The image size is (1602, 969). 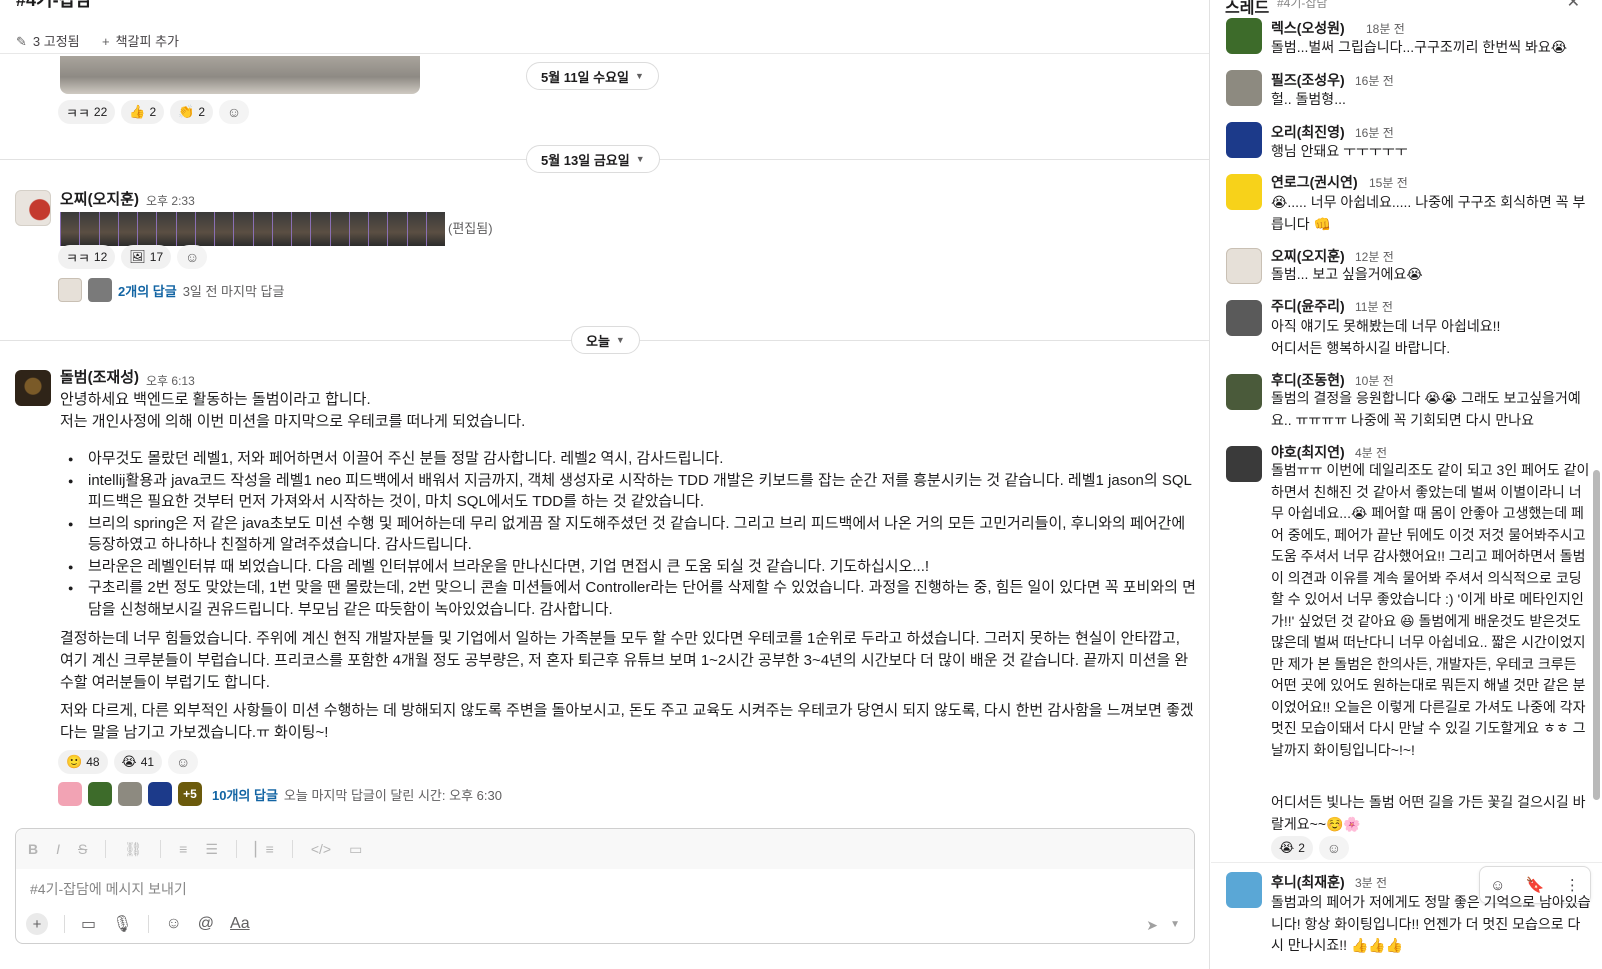 What do you see at coordinates (190, 794) in the screenshot?
I see `more-participants-badge: +5` at bounding box center [190, 794].